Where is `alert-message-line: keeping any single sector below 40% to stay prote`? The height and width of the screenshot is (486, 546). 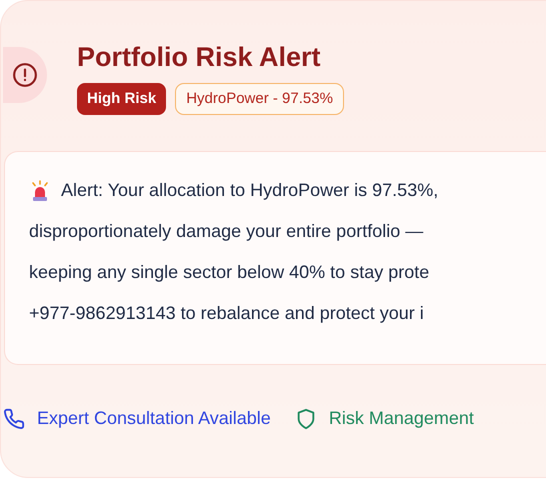
alert-message-line: keeping any single sector below 40% to stay prote is located at coordinates (229, 272).